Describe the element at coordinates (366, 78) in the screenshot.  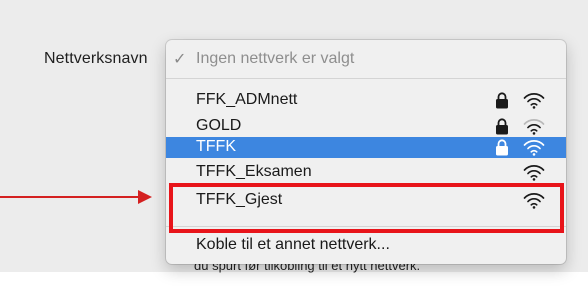
I see `menu-separator` at that location.